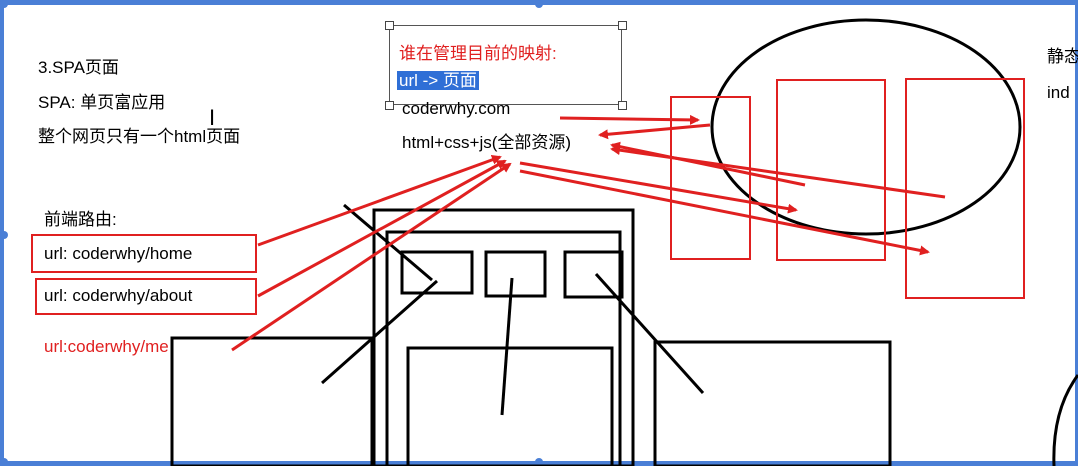 This screenshot has width=1078, height=466. Describe the element at coordinates (654, 131) in the screenshot. I see `arrow-page-to-res` at that location.